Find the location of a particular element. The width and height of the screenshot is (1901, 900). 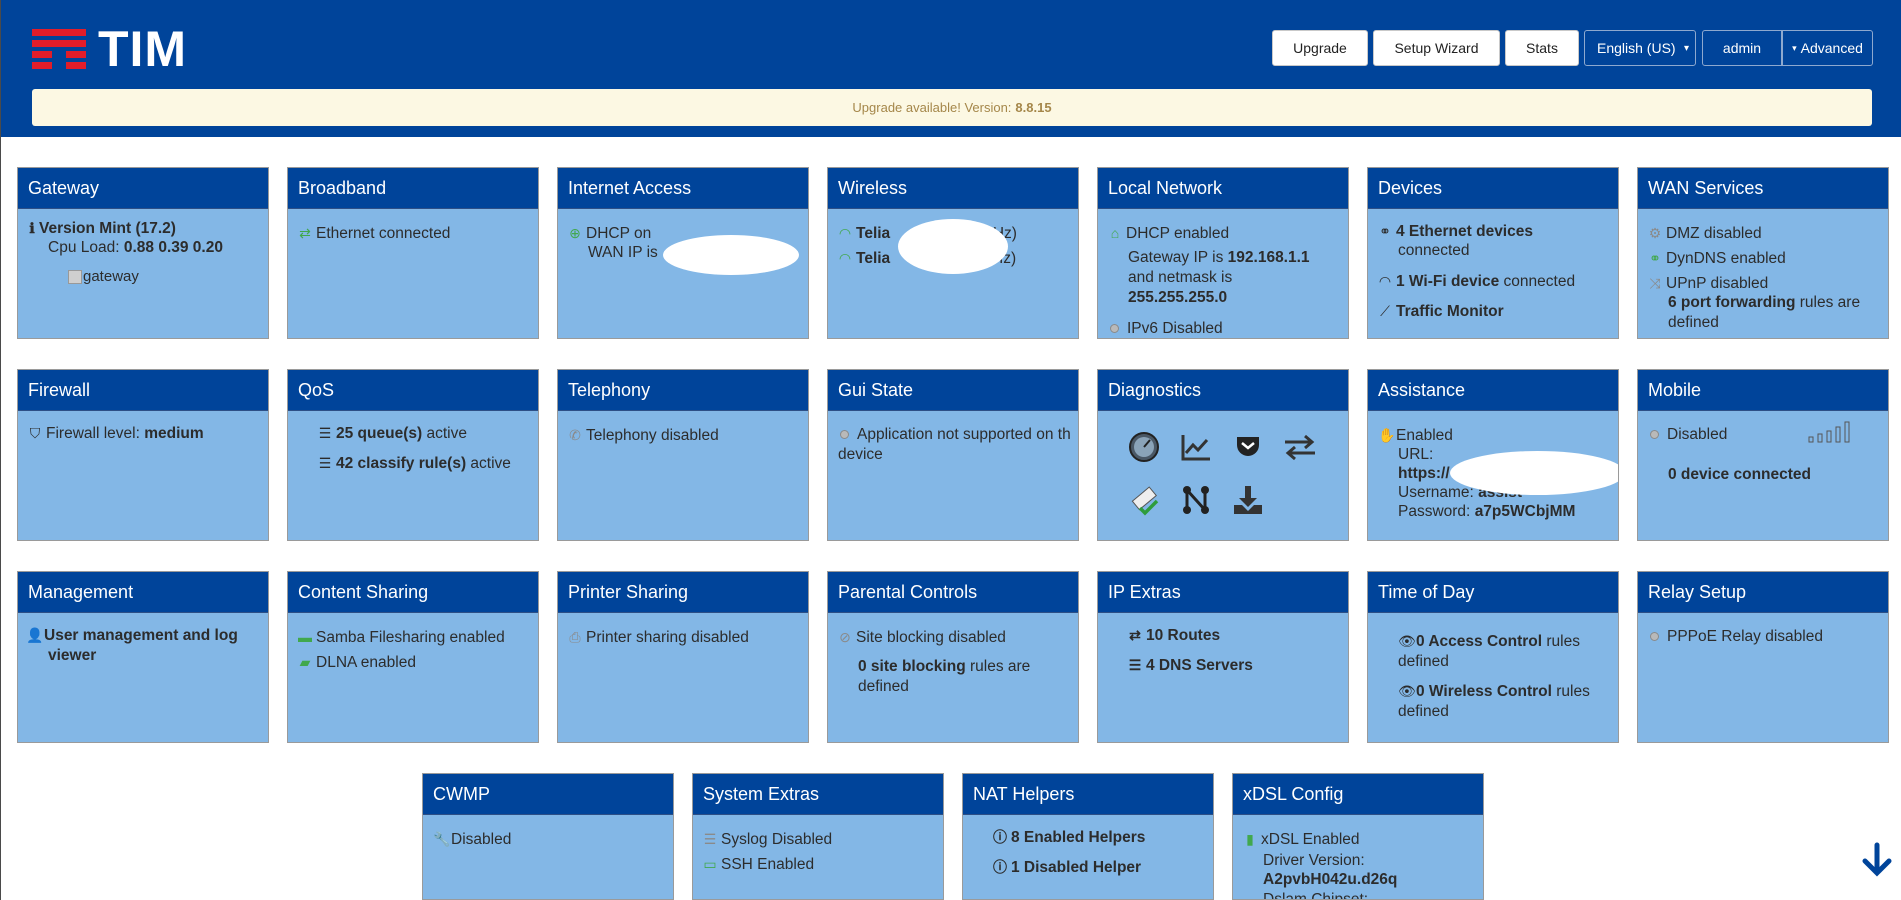

card-title: Firewall is located at coordinates (143, 390).